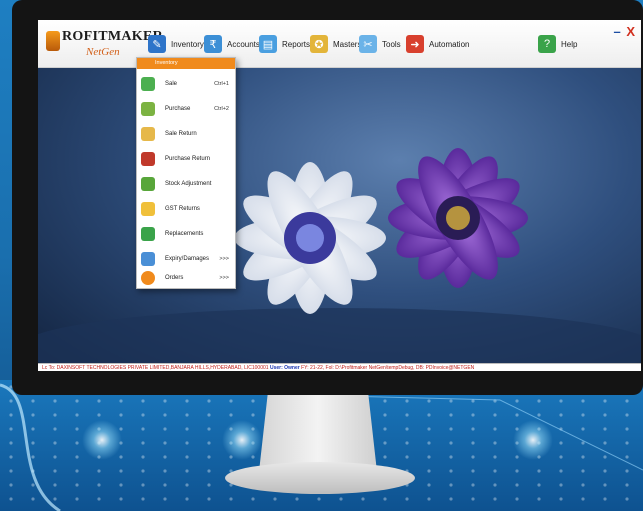 This screenshot has width=643, height=511. Describe the element at coordinates (53, 41) in the screenshot. I see `logo-icon` at that location.